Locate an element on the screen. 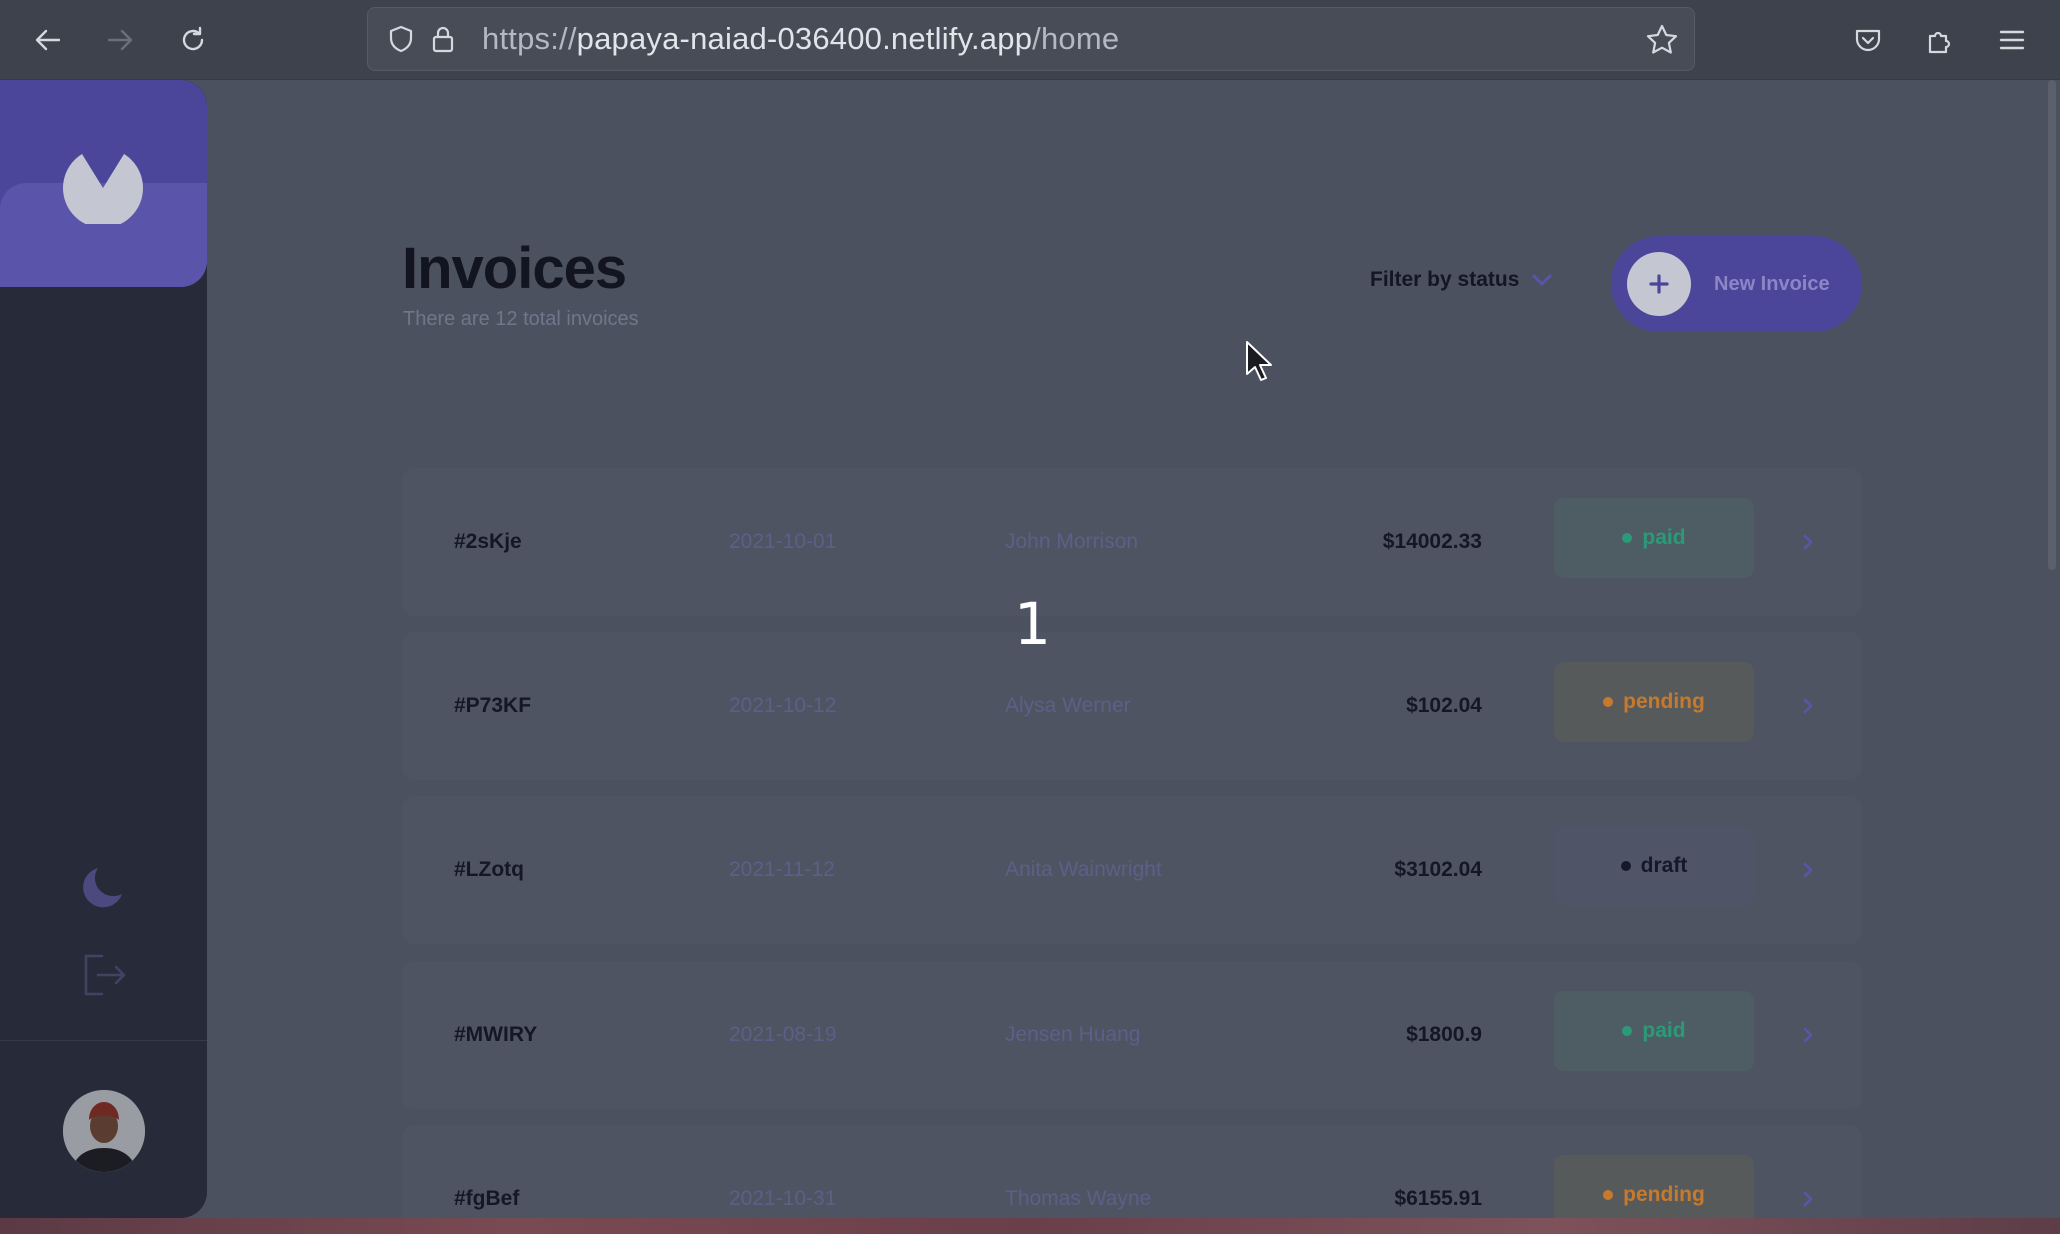 This screenshot has height=1234, width=2060. invoice-date: 2021-10-01 is located at coordinates (783, 541).